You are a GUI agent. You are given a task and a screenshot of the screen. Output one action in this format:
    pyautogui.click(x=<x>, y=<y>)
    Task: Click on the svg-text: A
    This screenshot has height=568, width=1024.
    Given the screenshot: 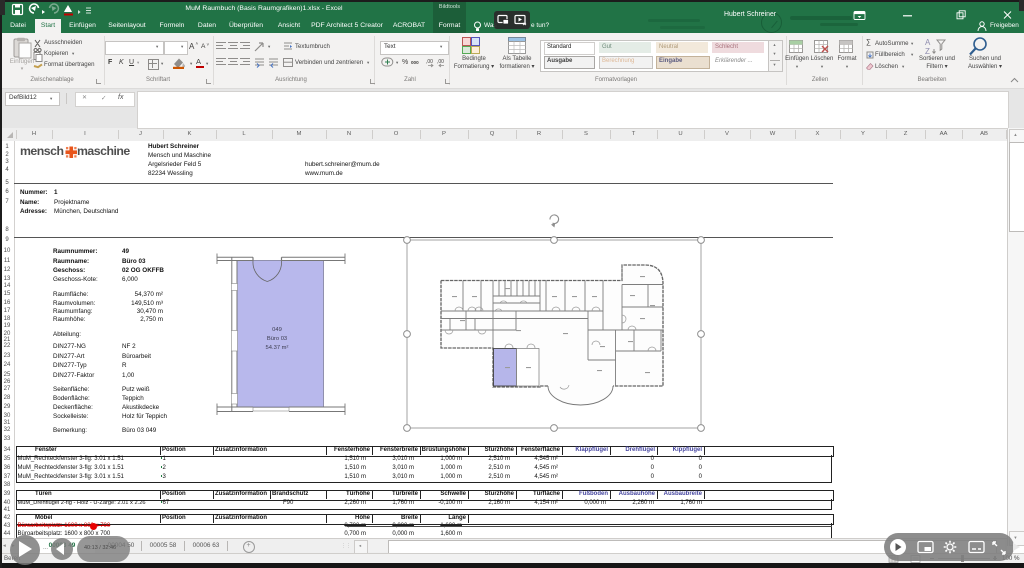 What is the action you would take?
    pyautogui.click(x=928, y=42)
    